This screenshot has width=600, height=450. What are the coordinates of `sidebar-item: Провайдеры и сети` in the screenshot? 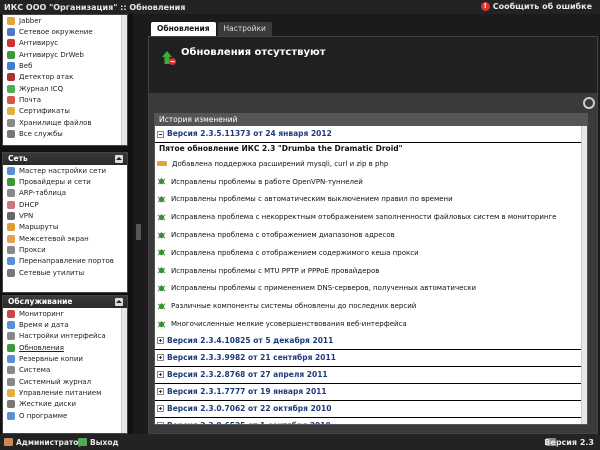 It's located at (65, 181).